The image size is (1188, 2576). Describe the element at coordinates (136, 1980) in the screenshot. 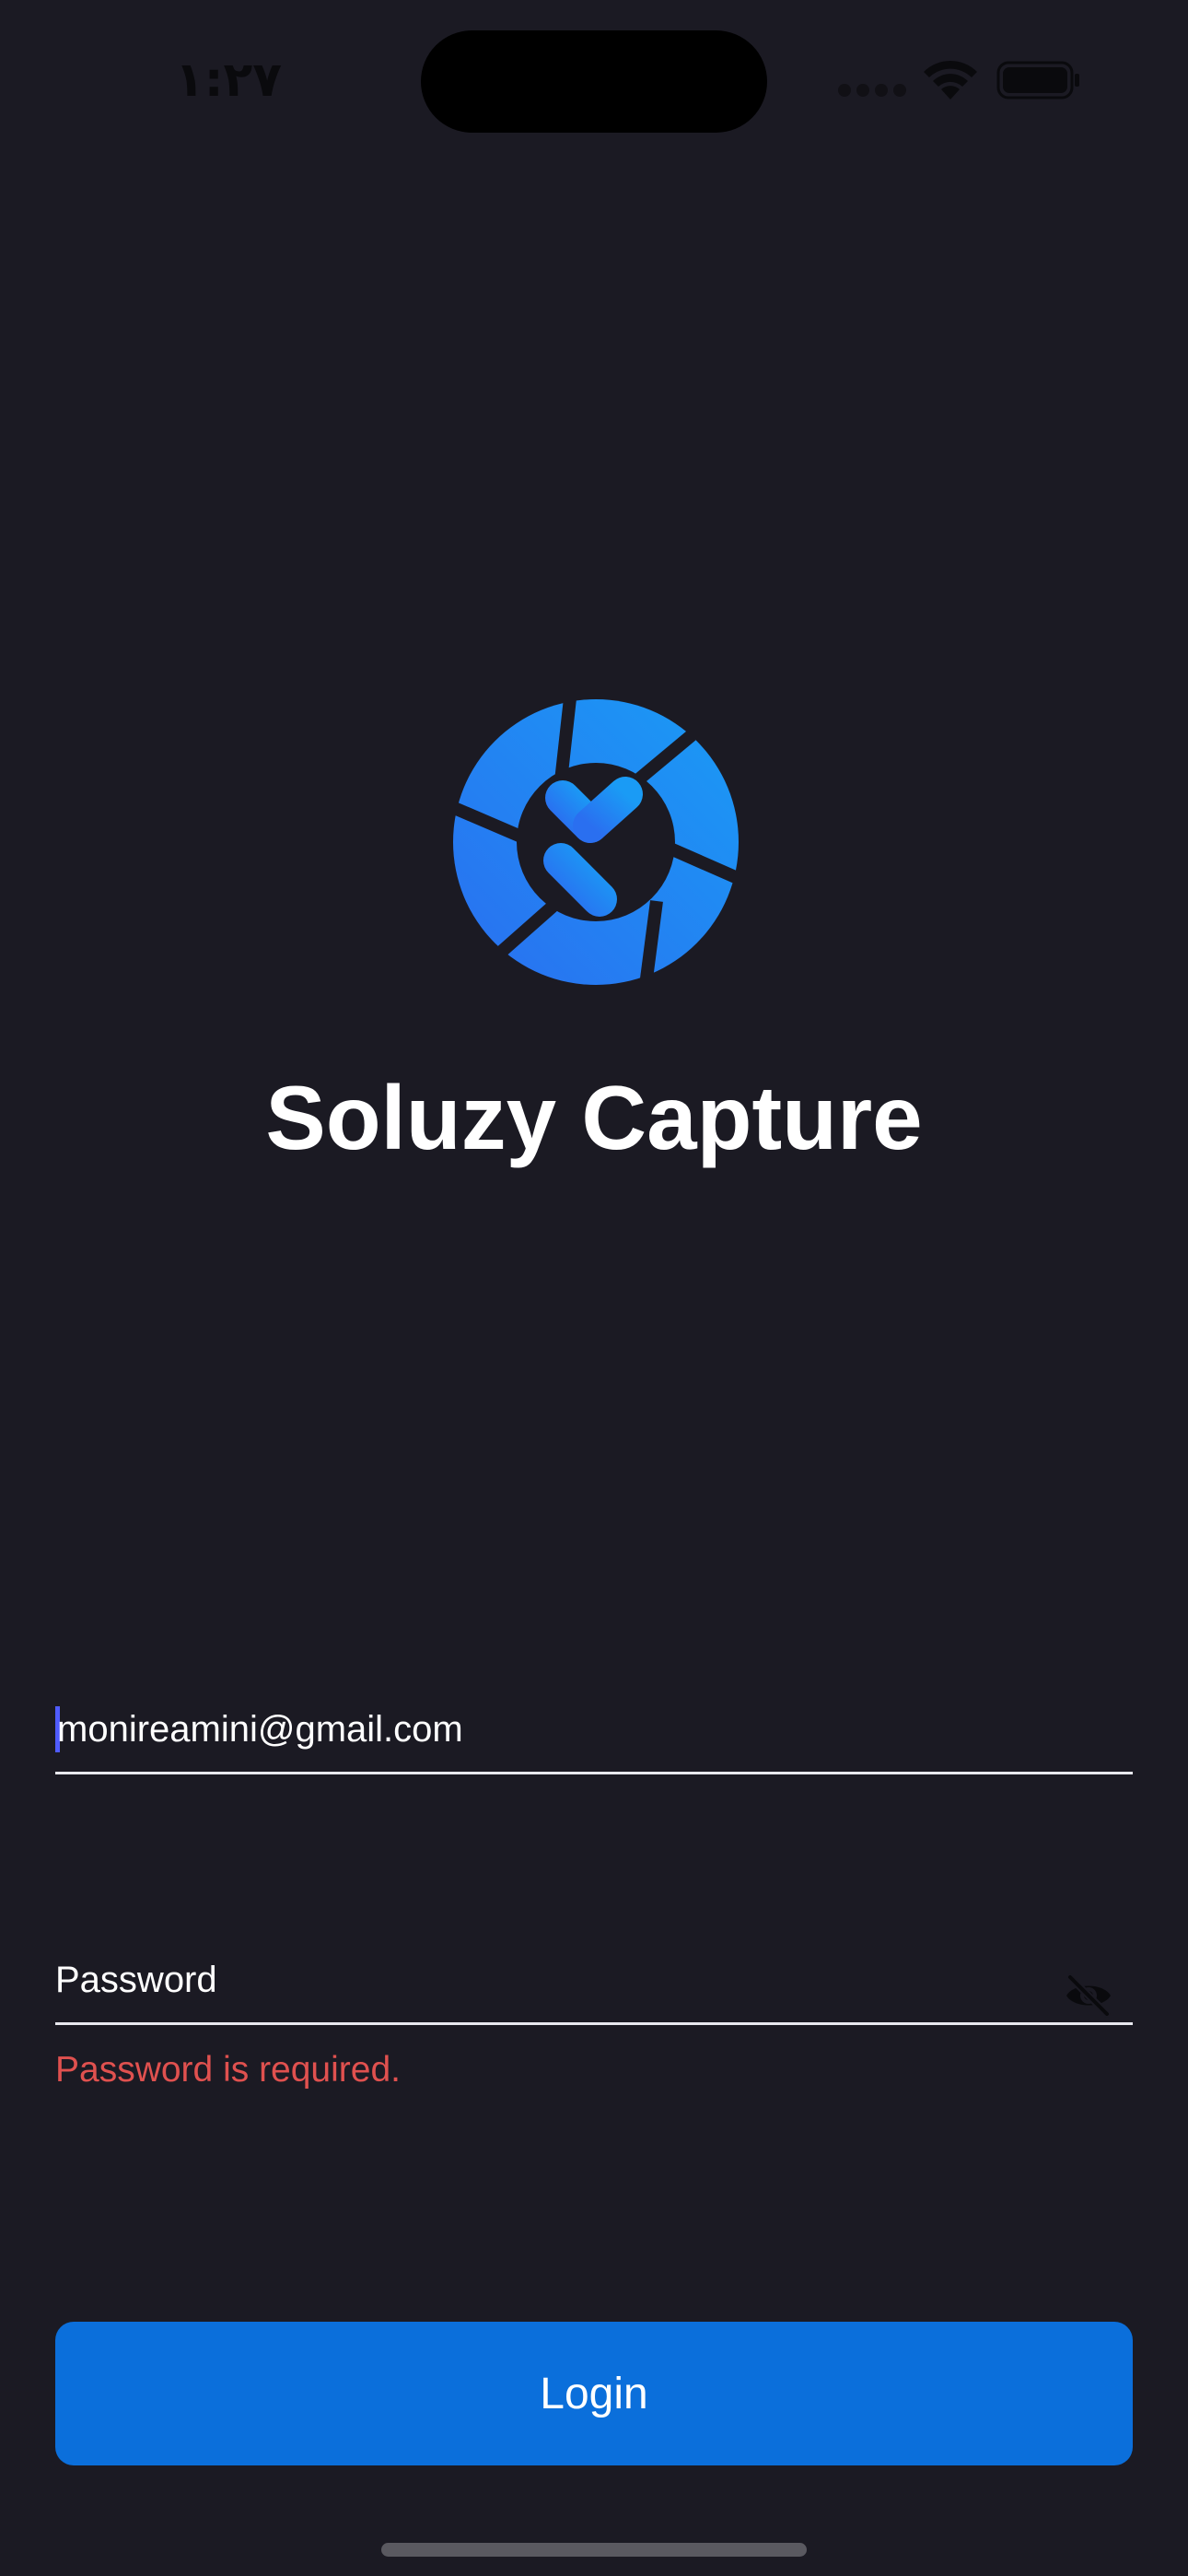

I see `password-placeholder: Password` at that location.